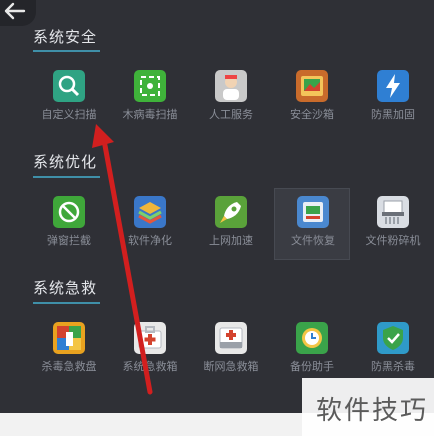  What do you see at coordinates (231, 114) in the screenshot?
I see `tile-label: 人工服务` at bounding box center [231, 114].